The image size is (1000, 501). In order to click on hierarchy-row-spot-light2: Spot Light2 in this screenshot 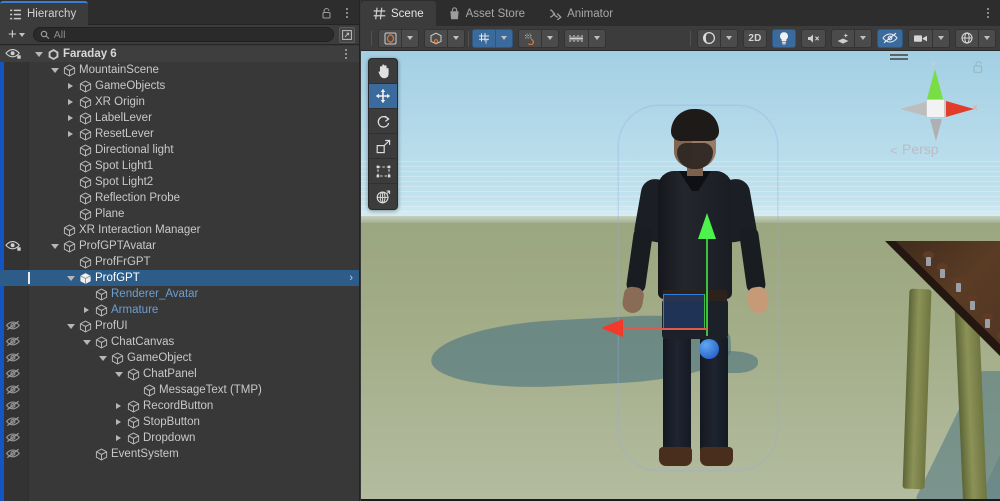, I will do `click(179, 182)`.